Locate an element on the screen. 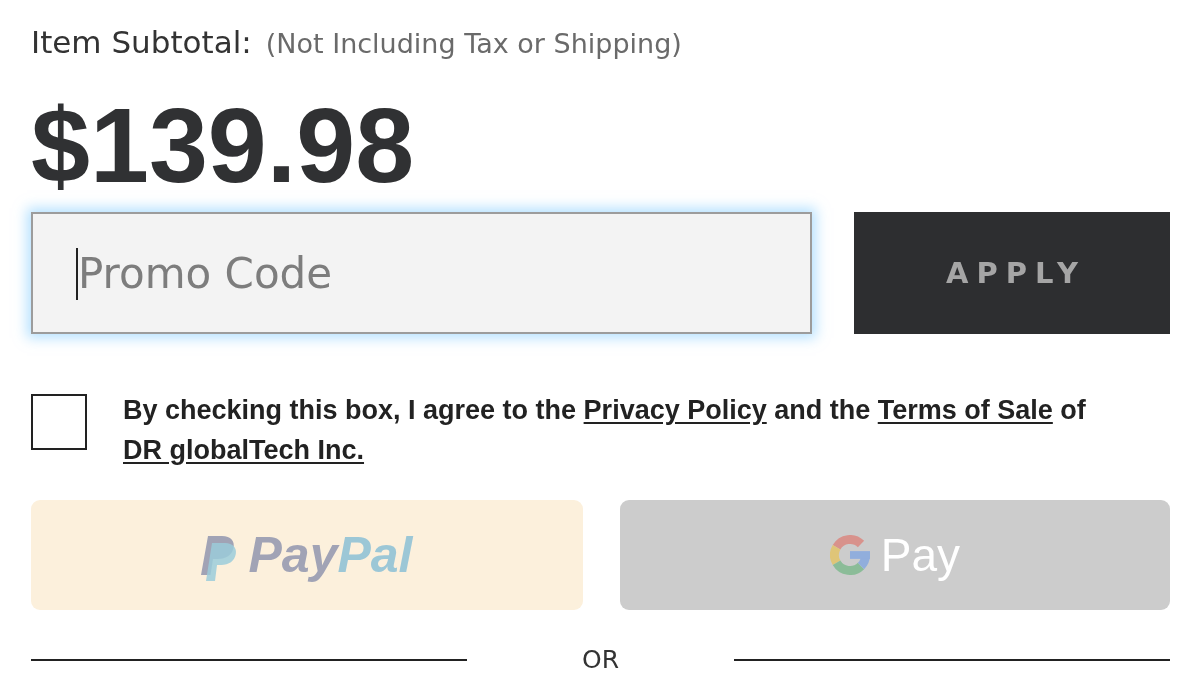  g-logo-icon is located at coordinates (849, 555).